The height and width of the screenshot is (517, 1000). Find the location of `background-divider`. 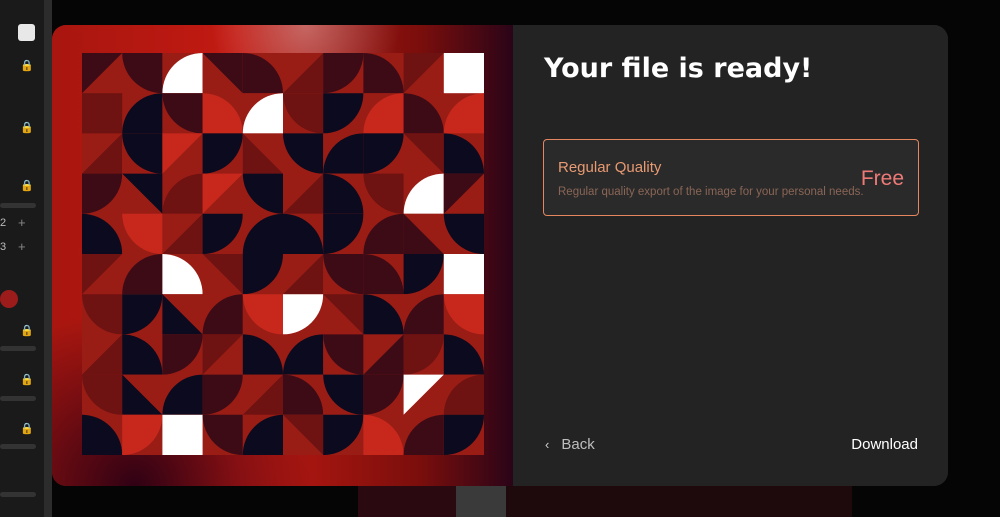

background-divider is located at coordinates (48, 258).